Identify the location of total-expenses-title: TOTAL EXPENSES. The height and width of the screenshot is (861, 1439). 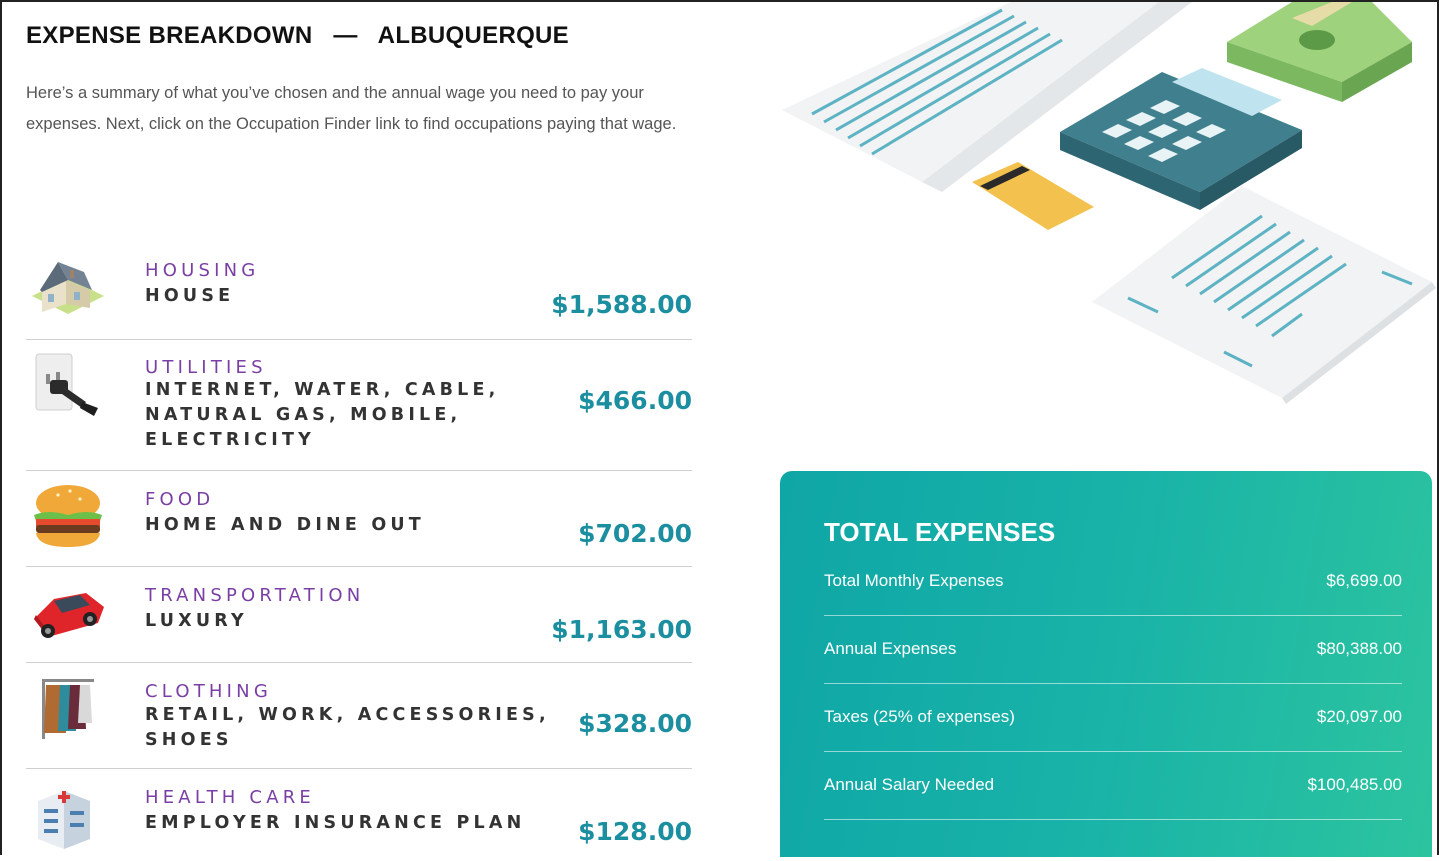
(940, 532).